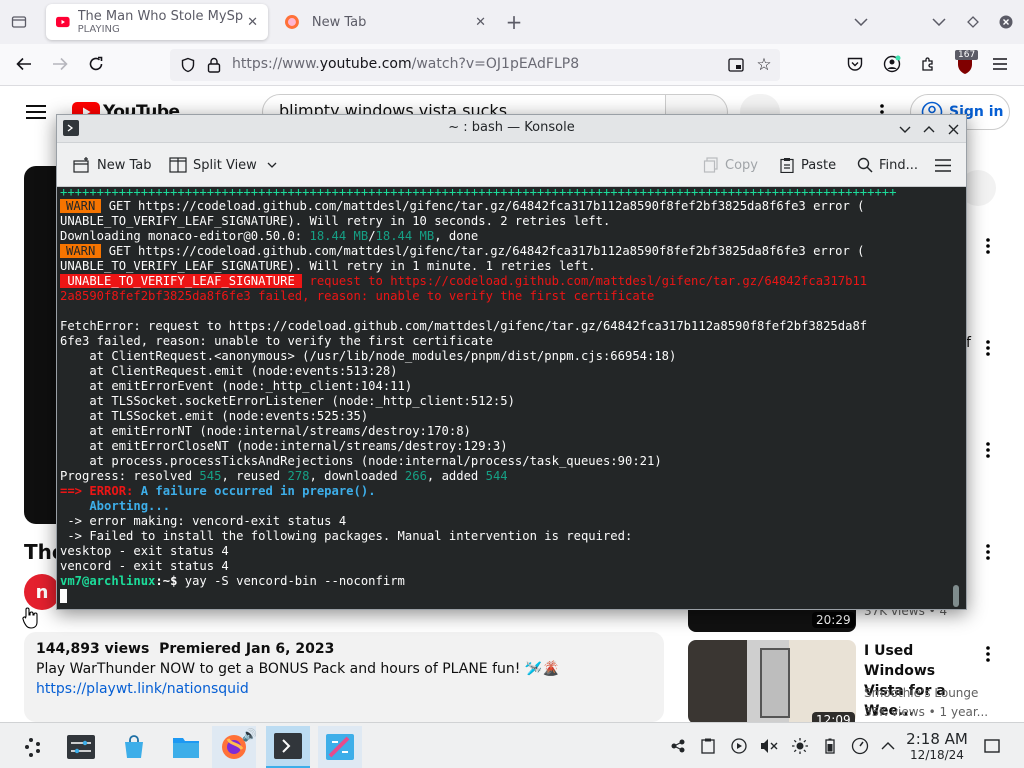 The image size is (1024, 768). Describe the element at coordinates (365, 64) in the screenshot. I see `url-domain: youtube.com` at that location.